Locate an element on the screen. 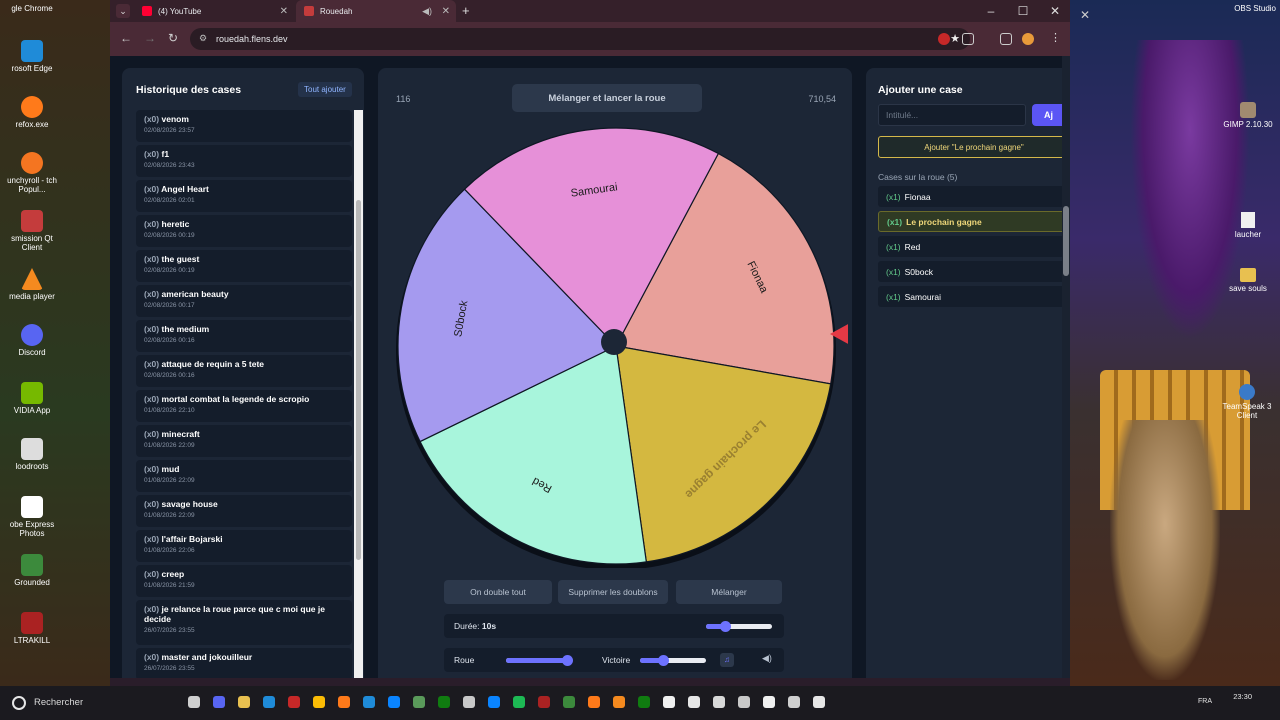  desktop-icon-nvidia: VIDIA App is located at coordinates (32, 398).